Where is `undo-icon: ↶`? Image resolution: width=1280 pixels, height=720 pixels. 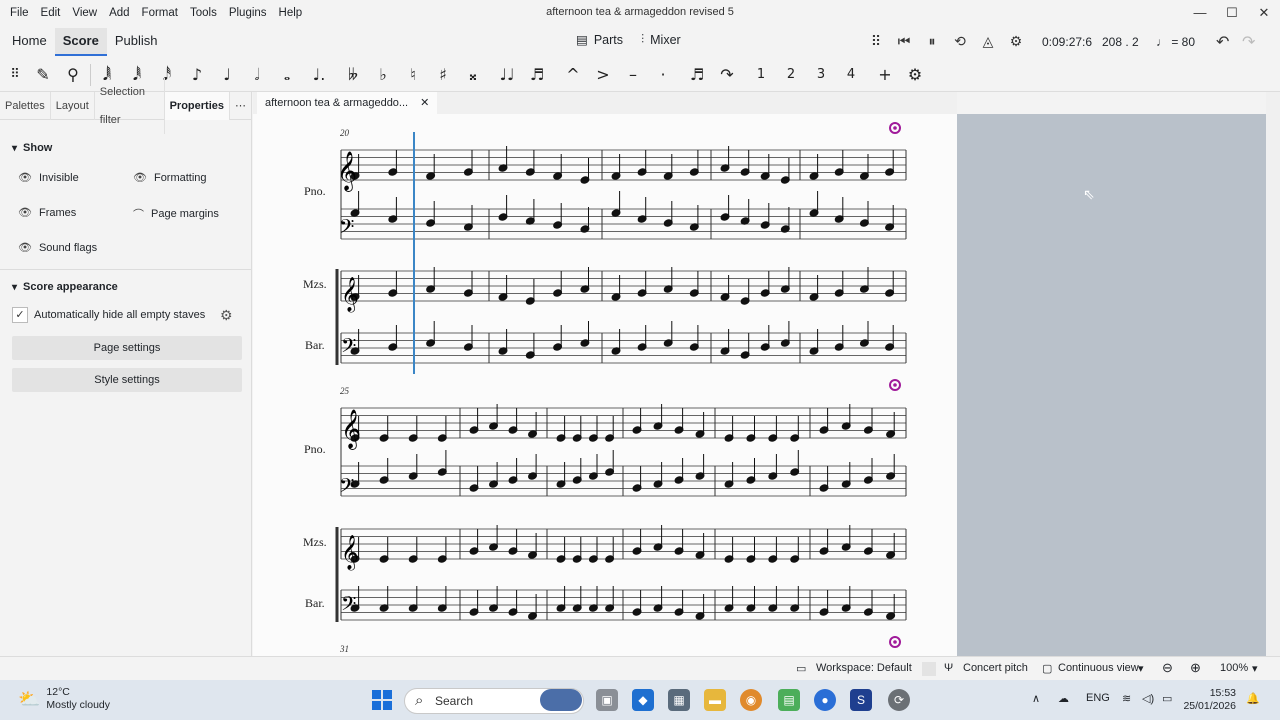
undo-icon: ↶ is located at coordinates (1222, 42).